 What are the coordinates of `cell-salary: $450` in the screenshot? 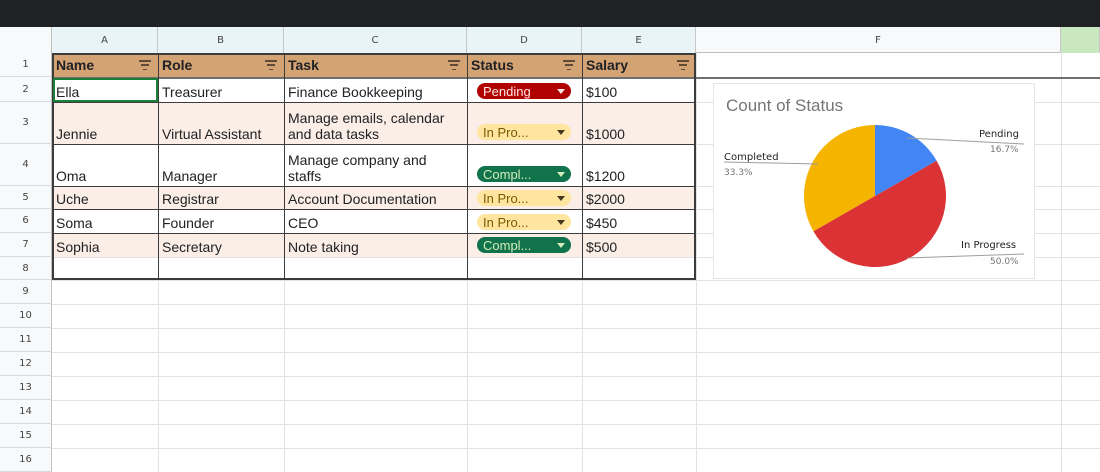 It's located at (639, 221).